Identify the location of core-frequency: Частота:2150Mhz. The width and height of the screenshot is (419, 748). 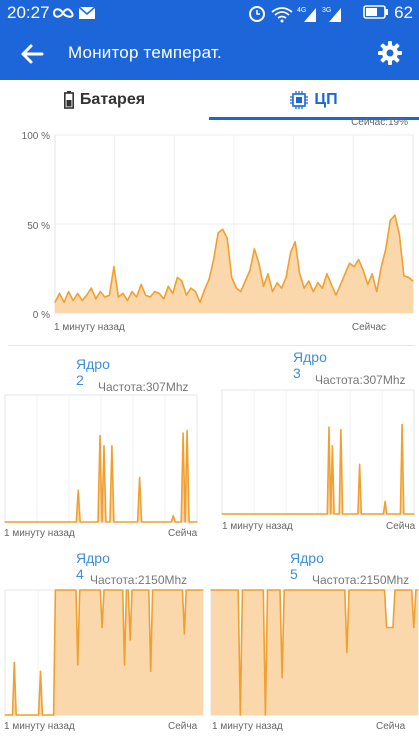
(139, 580).